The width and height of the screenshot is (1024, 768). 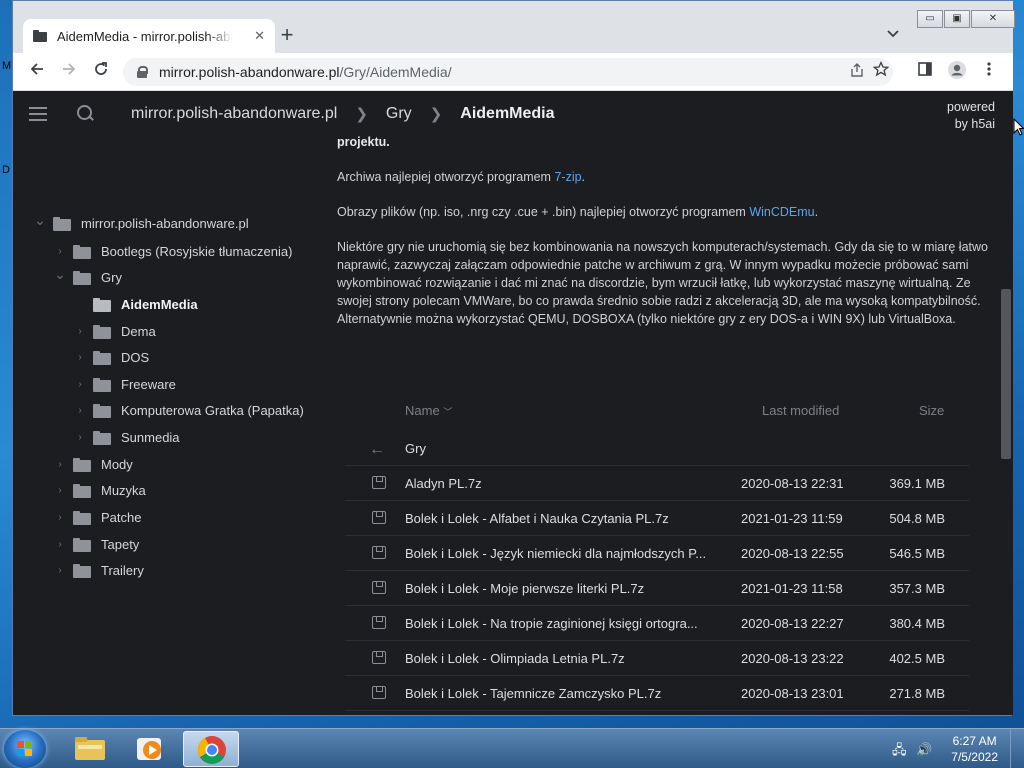 I want to click on clock: 6:27 AM 7/5/2022, so click(x=974, y=749).